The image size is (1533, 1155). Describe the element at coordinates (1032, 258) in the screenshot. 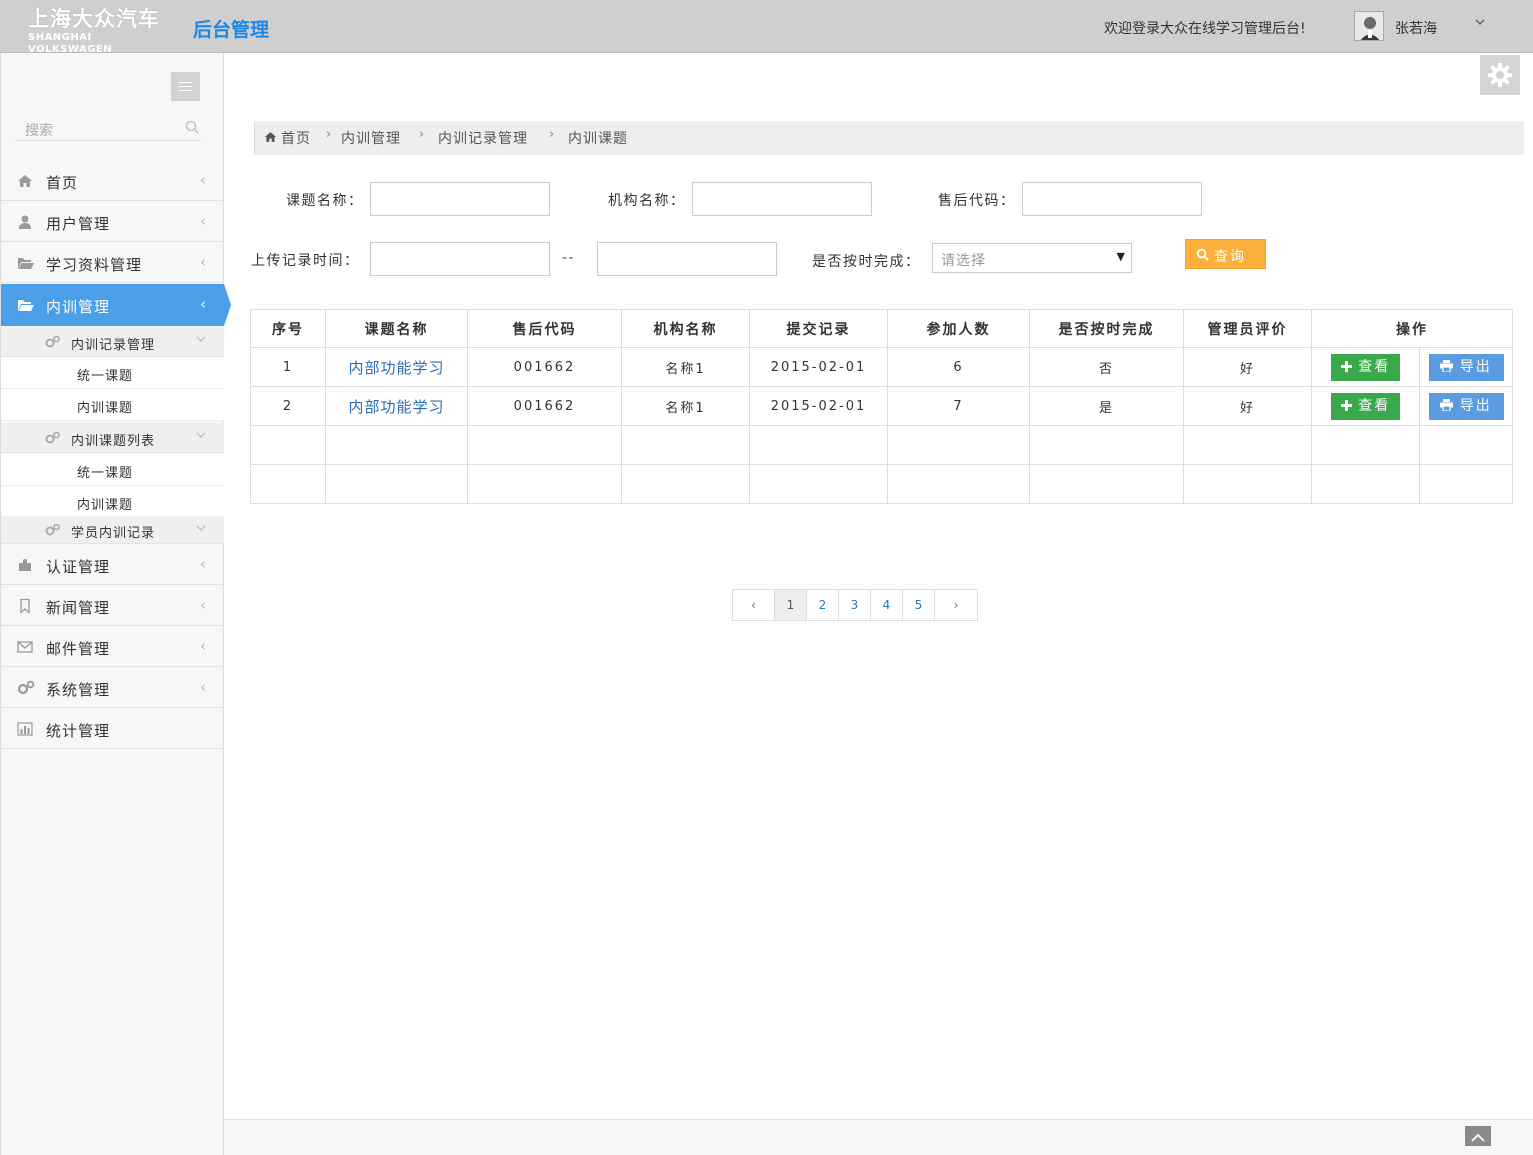

I see `on-time-select: 请选择 ▼` at that location.